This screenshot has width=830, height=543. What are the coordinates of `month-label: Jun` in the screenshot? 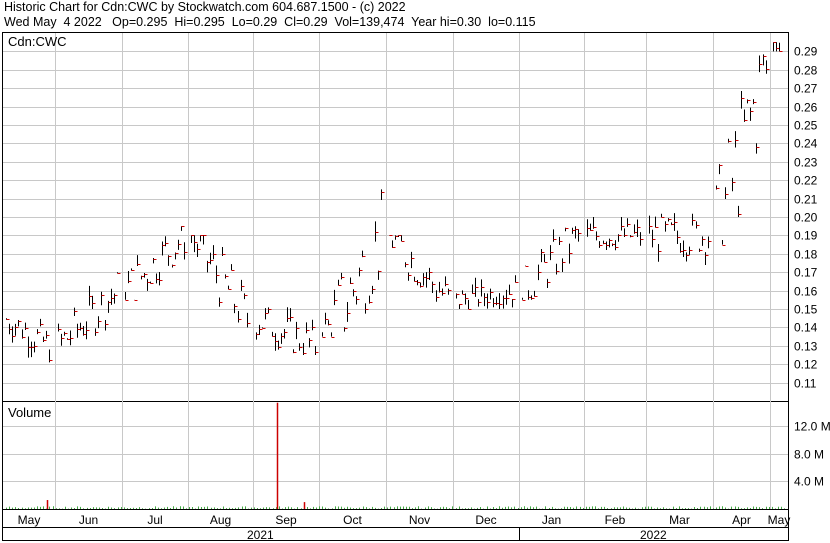 It's located at (88, 520).